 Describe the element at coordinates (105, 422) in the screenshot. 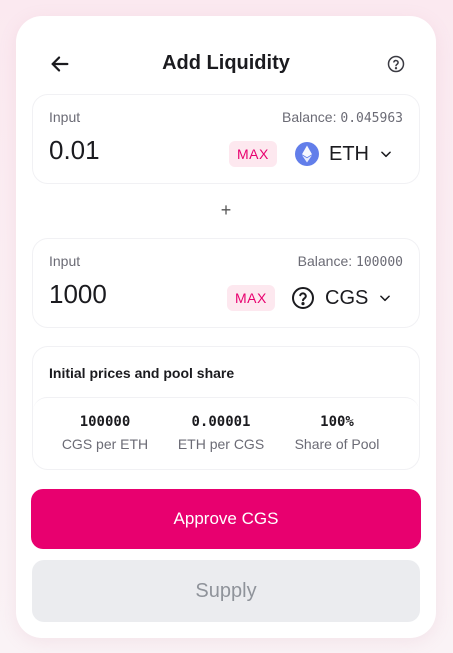

I see `stat-value: 100000` at that location.